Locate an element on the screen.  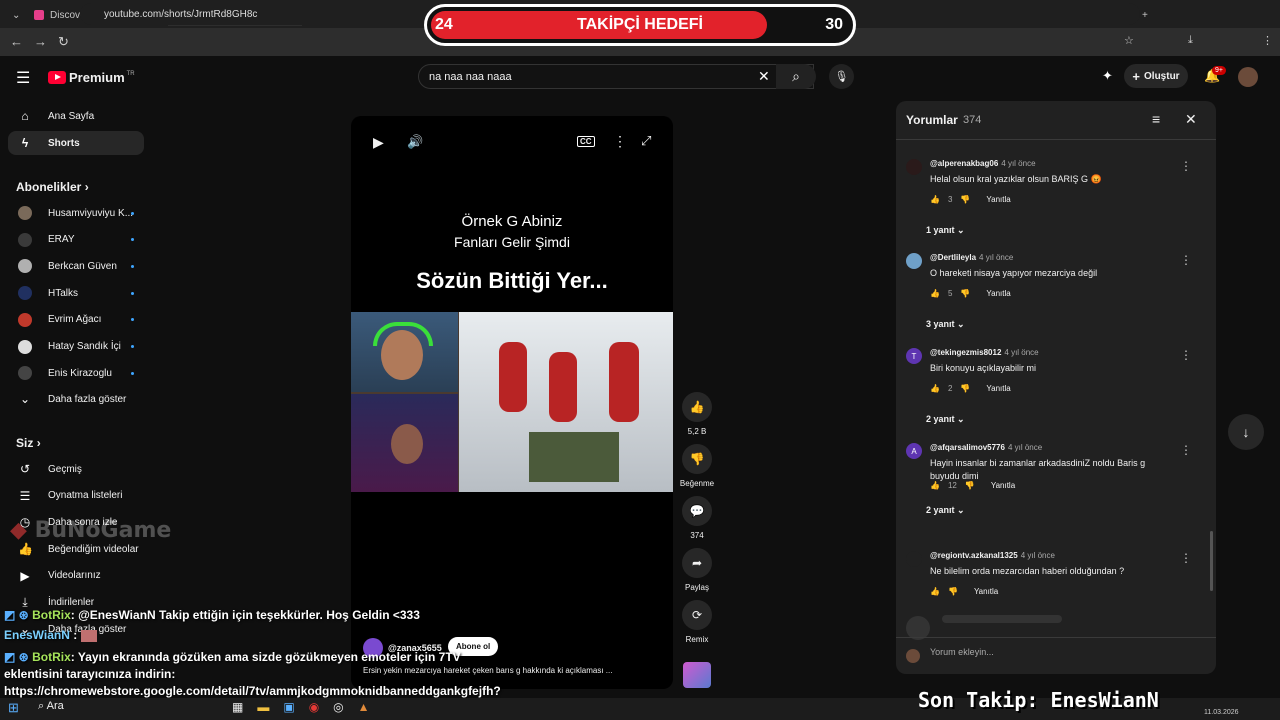
sort-icon: ≡ is located at coordinates (1156, 119).